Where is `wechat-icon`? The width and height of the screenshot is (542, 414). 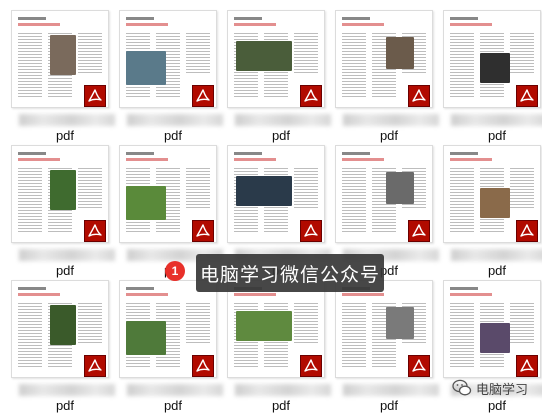
wechat-icon is located at coordinates (462, 387).